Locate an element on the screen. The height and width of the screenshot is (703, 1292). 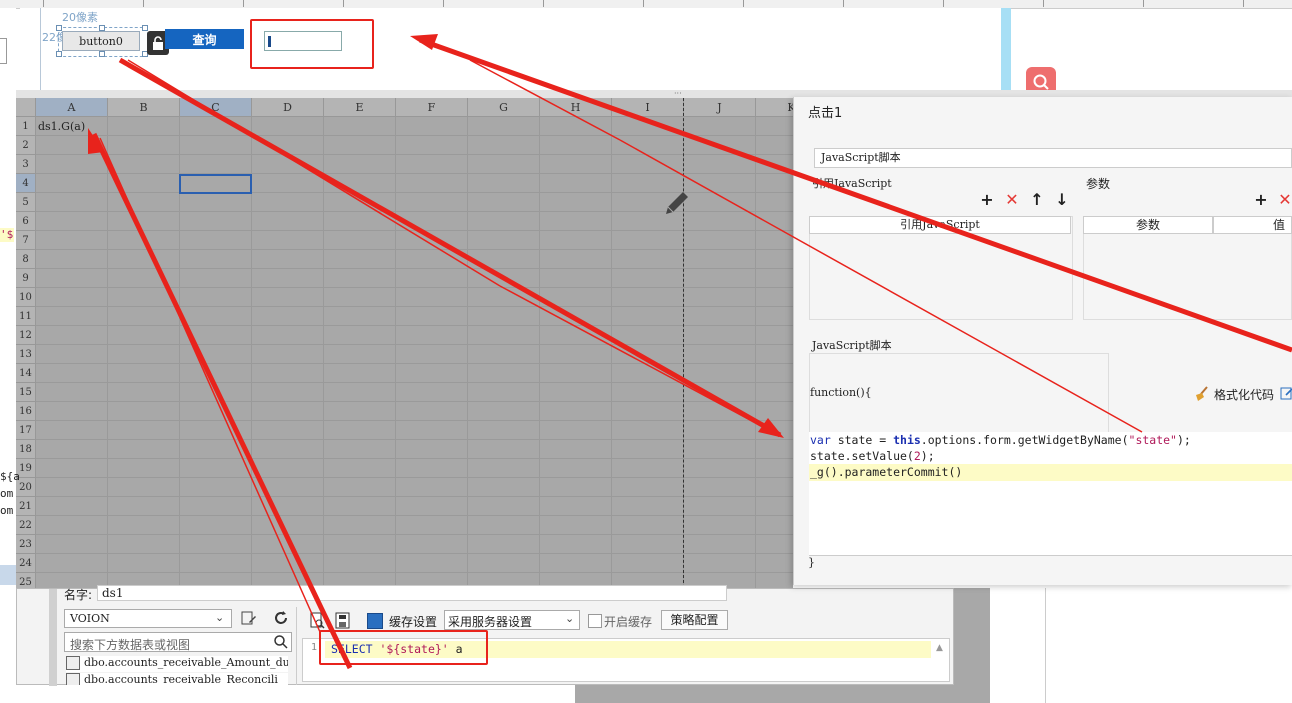
add-icon: + is located at coordinates (987, 199).